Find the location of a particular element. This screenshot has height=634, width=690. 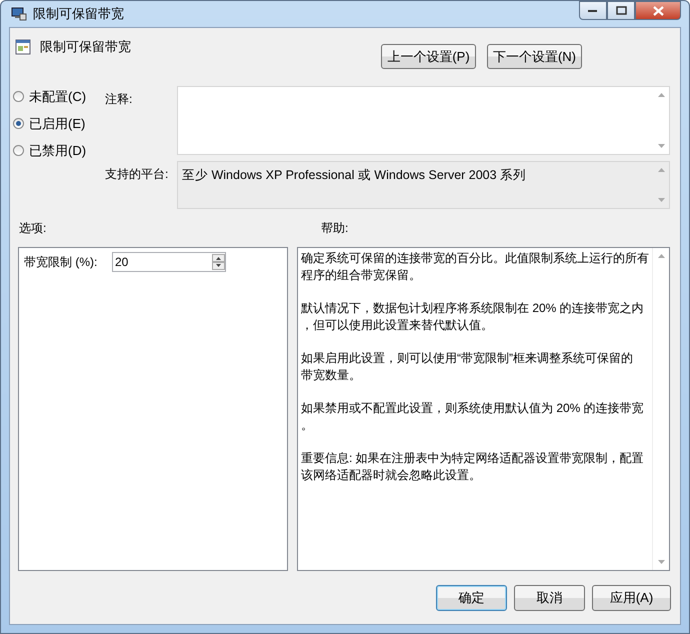

help-paragraph: 重要信息: 如果在注册表中为特定网络适配器设置带宽限制，配置 该网络适配器时就会忽略此设置。 is located at coordinates (473, 467).